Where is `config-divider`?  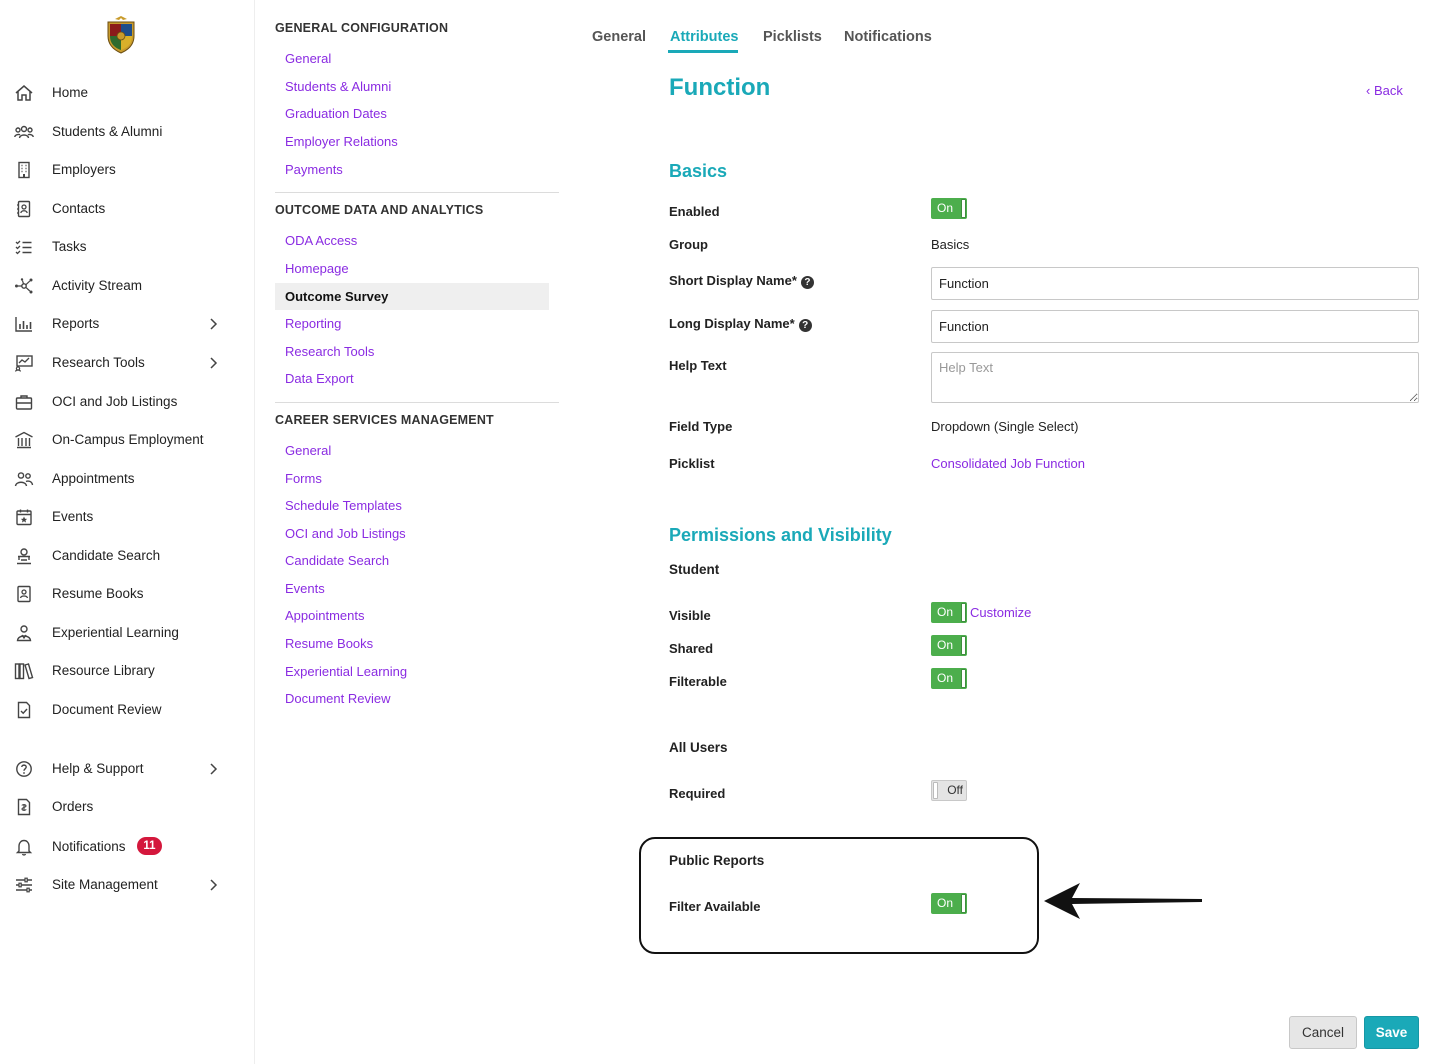
config-divider is located at coordinates (417, 402).